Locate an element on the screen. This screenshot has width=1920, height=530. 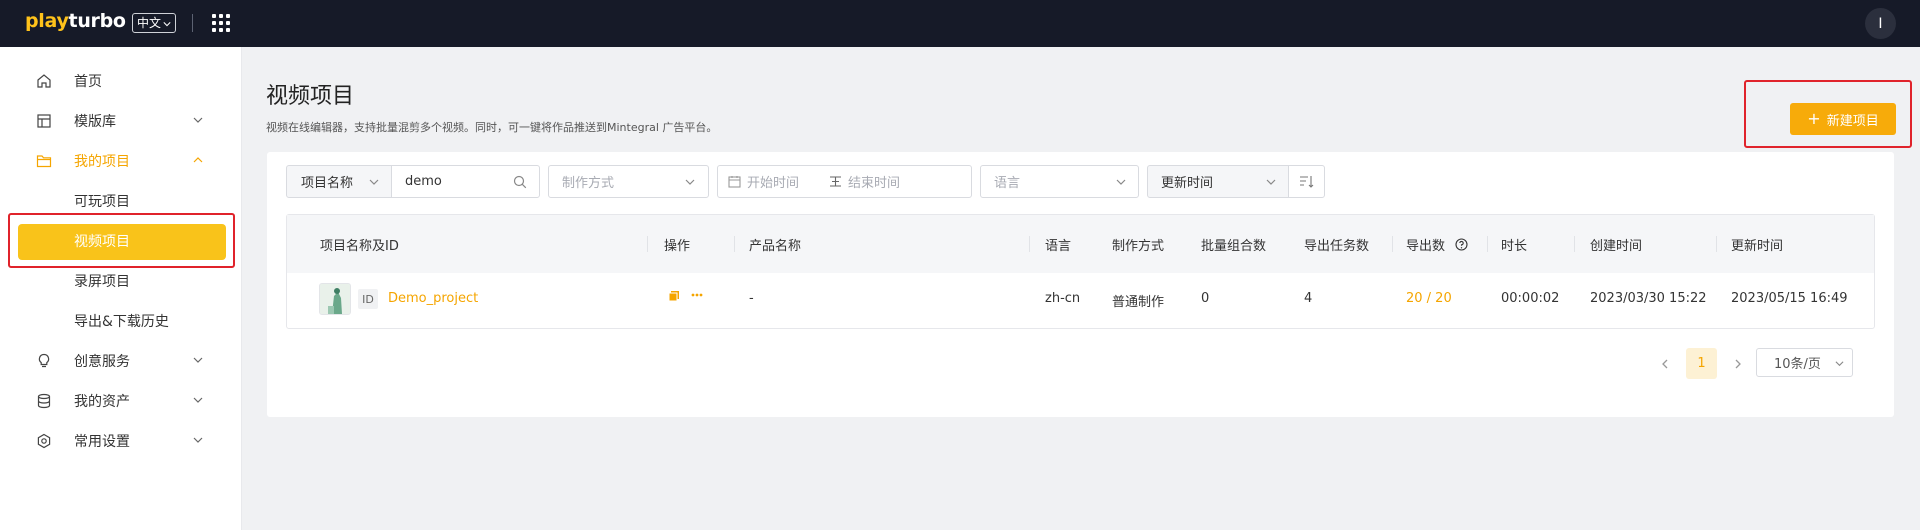
end-date: 结束时间 is located at coordinates (864, 181).